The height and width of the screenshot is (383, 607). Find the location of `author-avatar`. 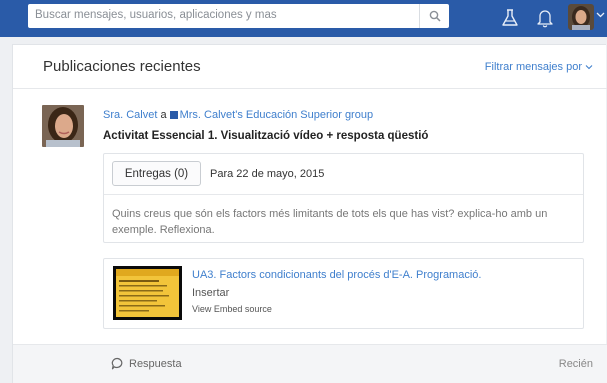

author-avatar is located at coordinates (63, 126).